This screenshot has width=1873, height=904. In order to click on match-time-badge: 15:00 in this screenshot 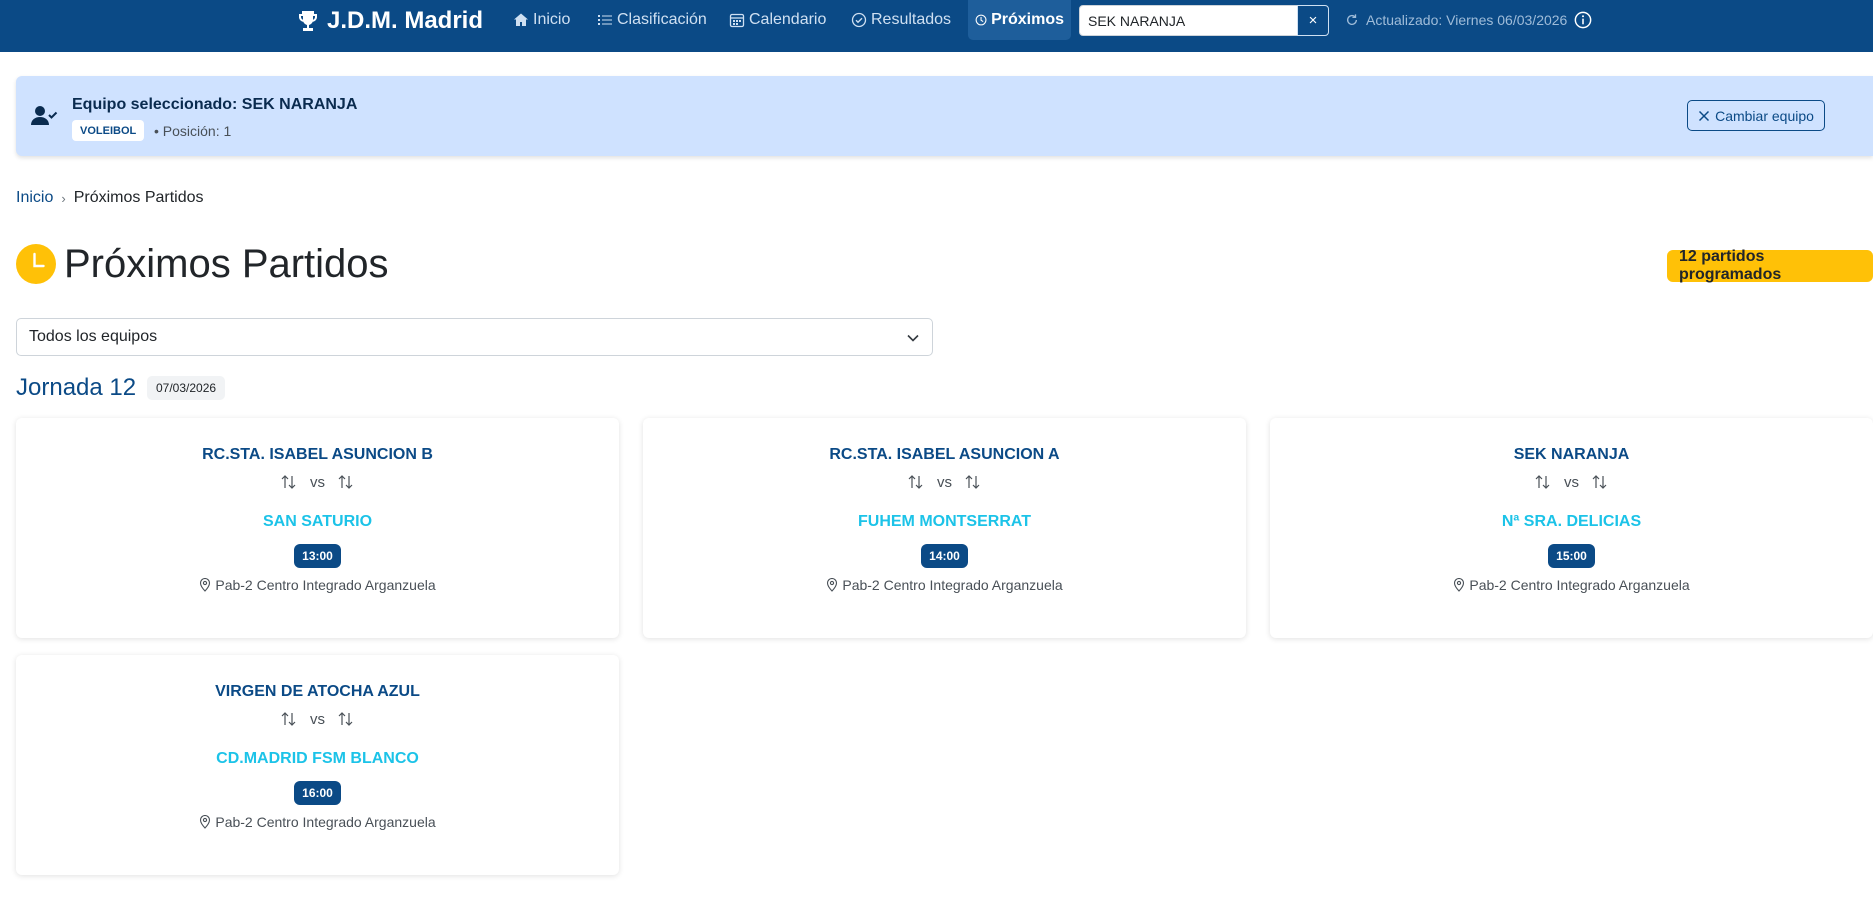, I will do `click(1571, 556)`.